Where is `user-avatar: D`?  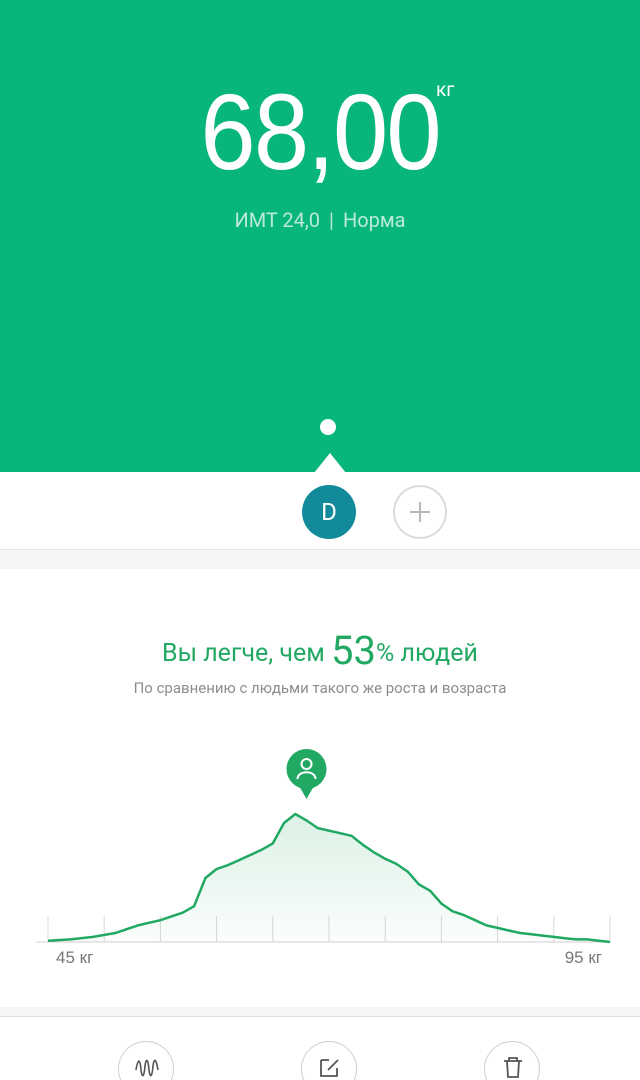 user-avatar: D is located at coordinates (329, 512).